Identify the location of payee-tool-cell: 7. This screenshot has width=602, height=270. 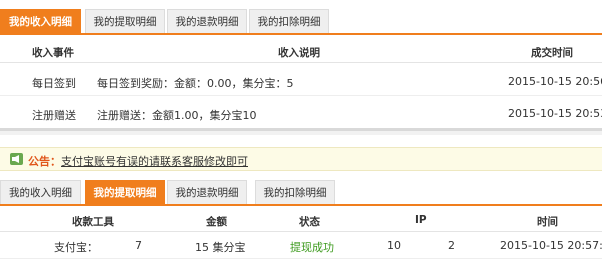
(138, 245).